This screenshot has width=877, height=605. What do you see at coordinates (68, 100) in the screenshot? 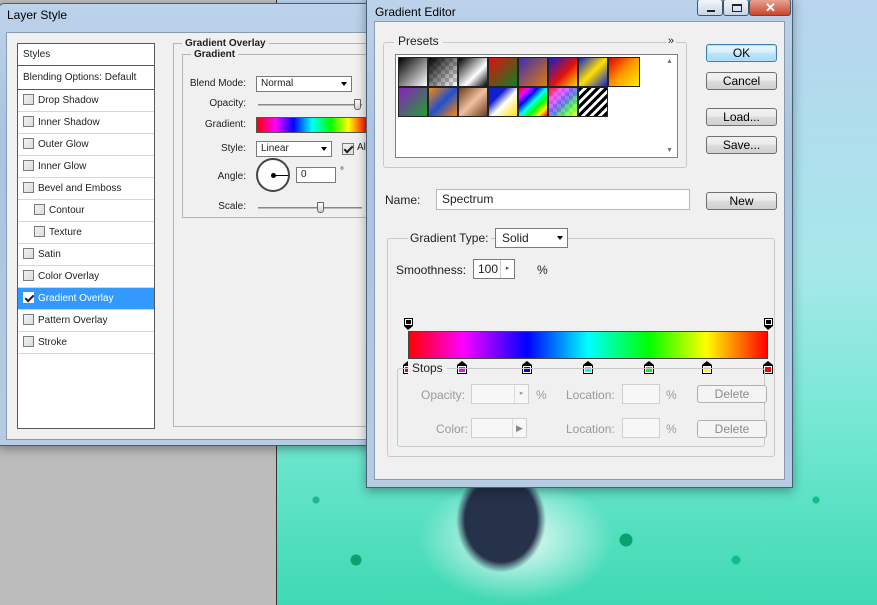
I see `style-item-label: Drop Shadow` at bounding box center [68, 100].